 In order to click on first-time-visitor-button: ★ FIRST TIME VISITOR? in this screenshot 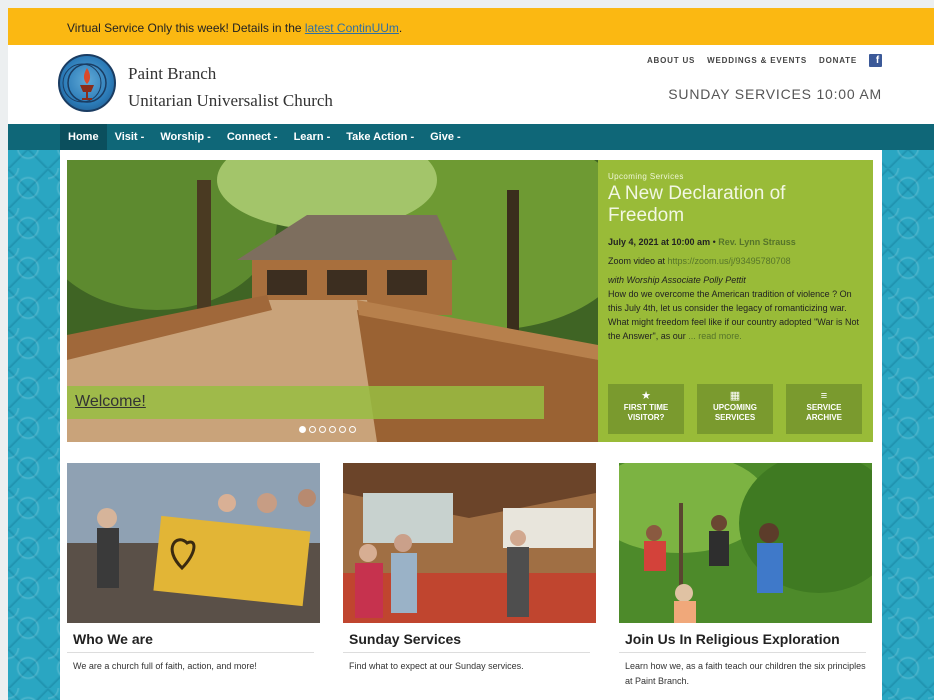, I will do `click(646, 409)`.